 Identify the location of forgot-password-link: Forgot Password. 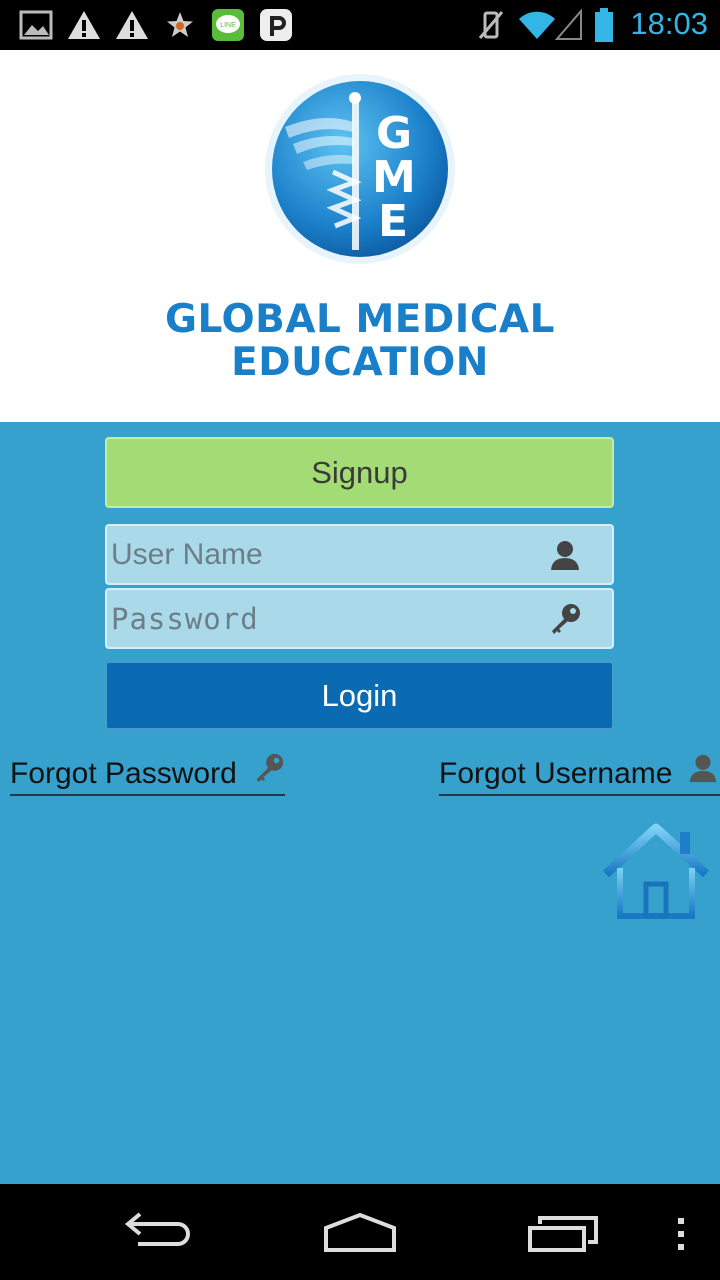
(147, 774).